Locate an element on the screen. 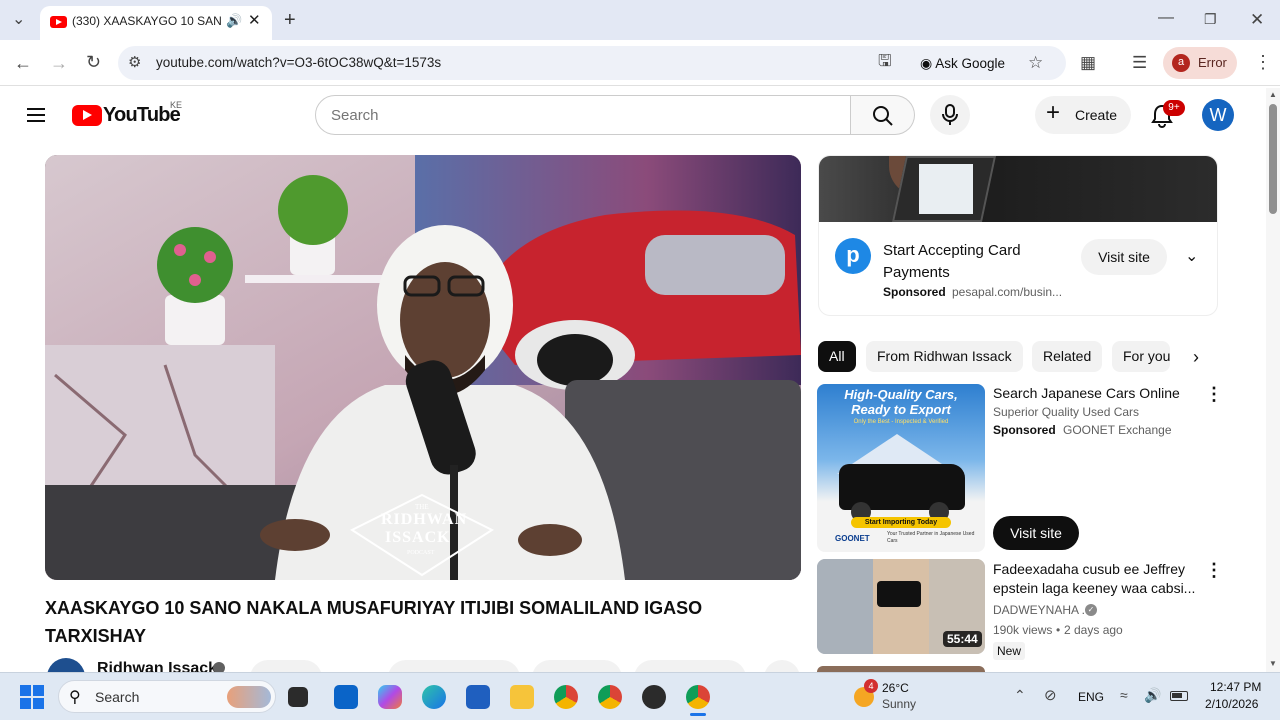  bookmark-star-icon: ☆ is located at coordinates (1035, 62).